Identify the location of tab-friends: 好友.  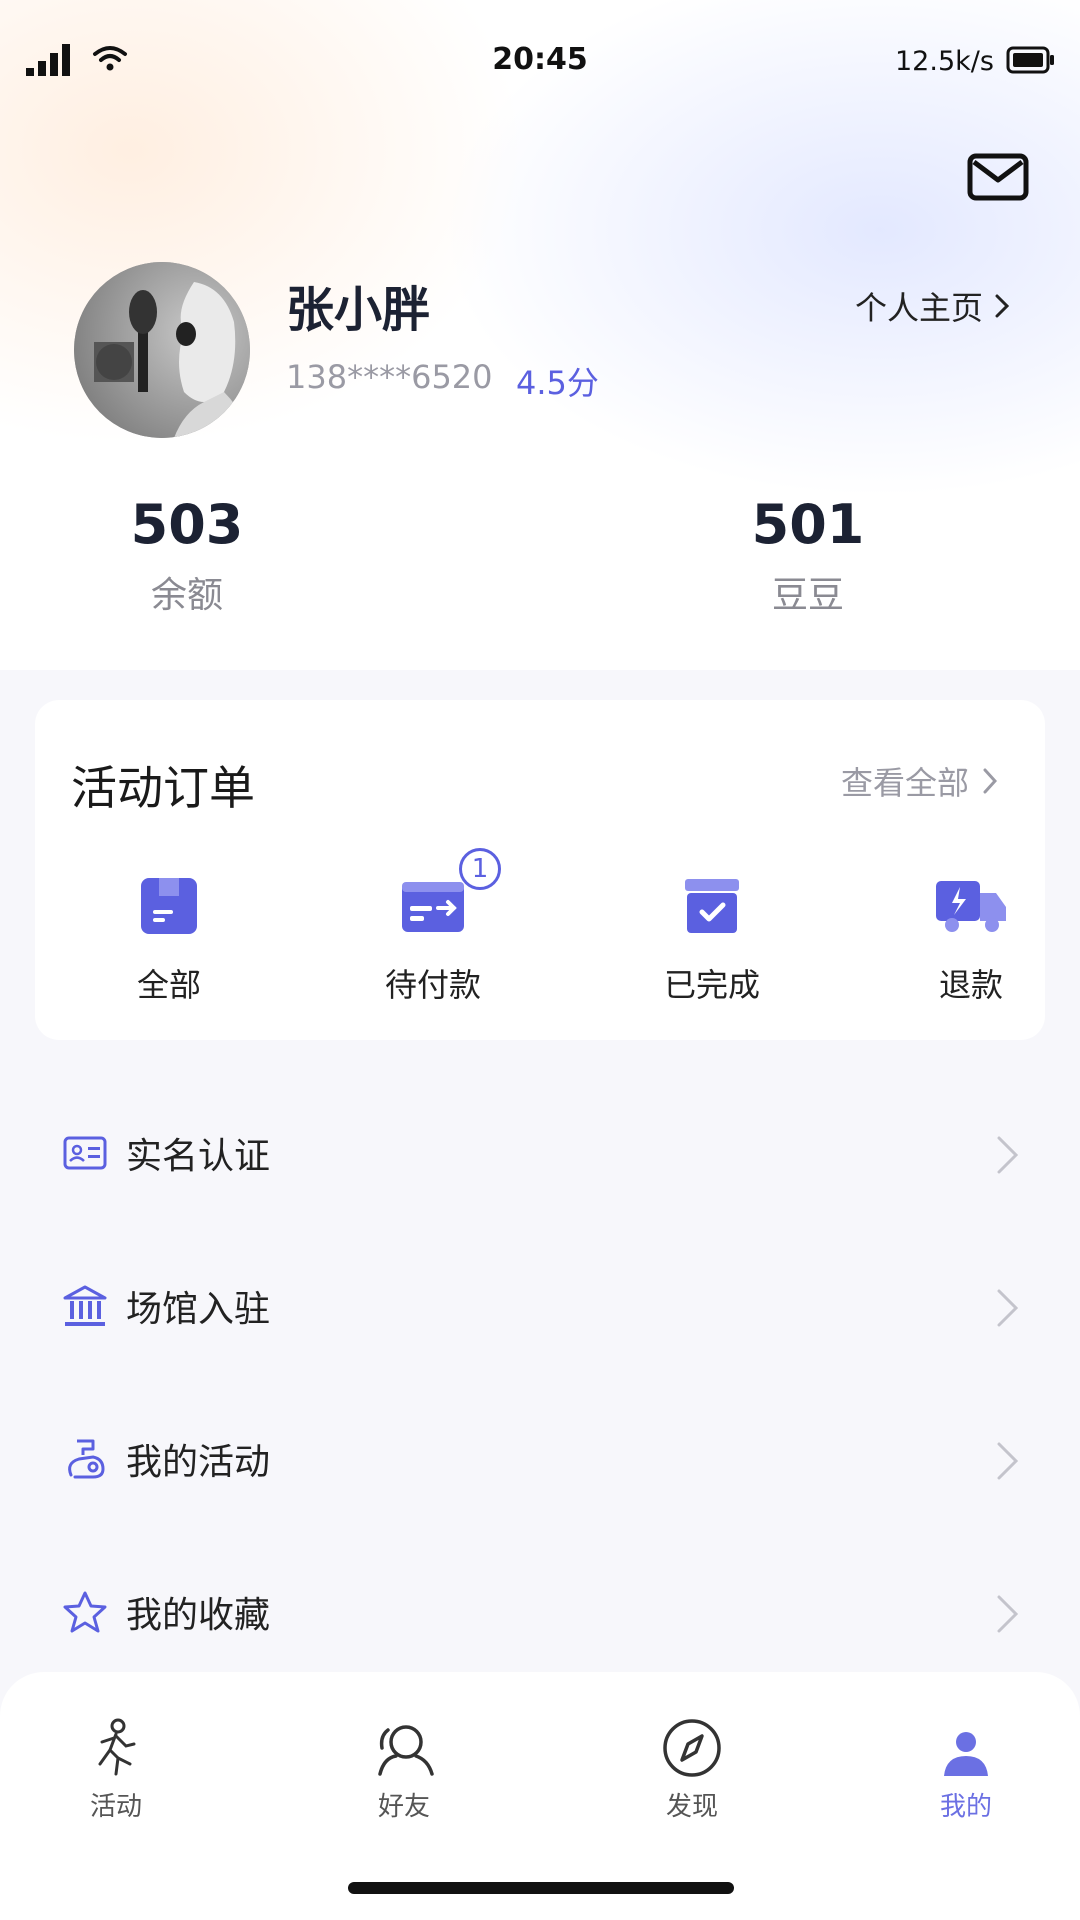
(404, 1767).